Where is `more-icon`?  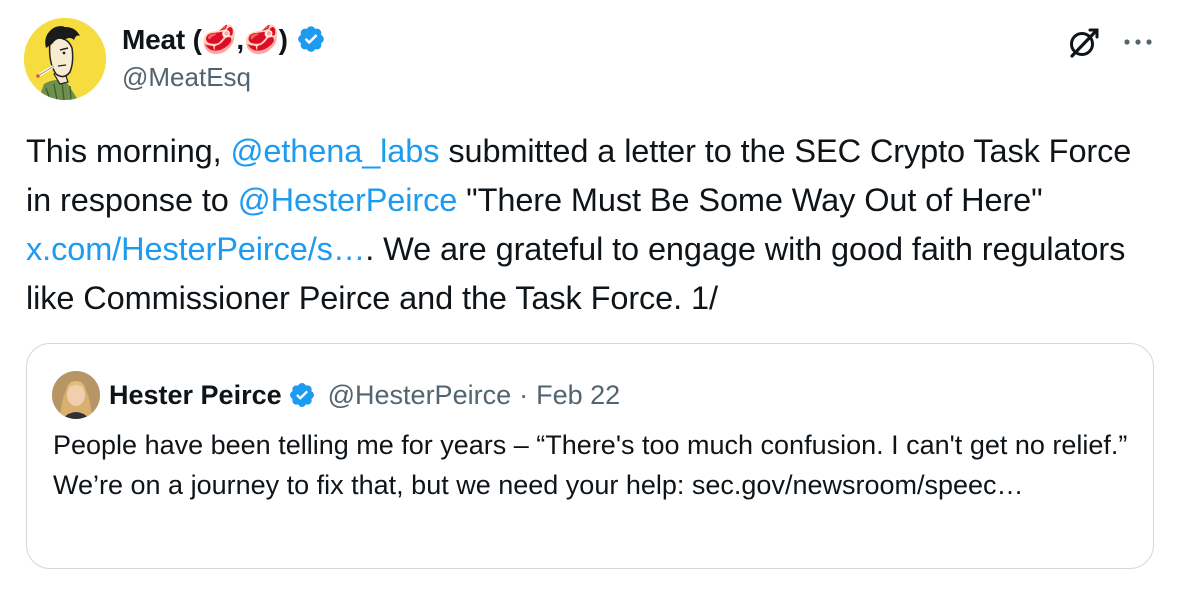 more-icon is located at coordinates (1138, 42).